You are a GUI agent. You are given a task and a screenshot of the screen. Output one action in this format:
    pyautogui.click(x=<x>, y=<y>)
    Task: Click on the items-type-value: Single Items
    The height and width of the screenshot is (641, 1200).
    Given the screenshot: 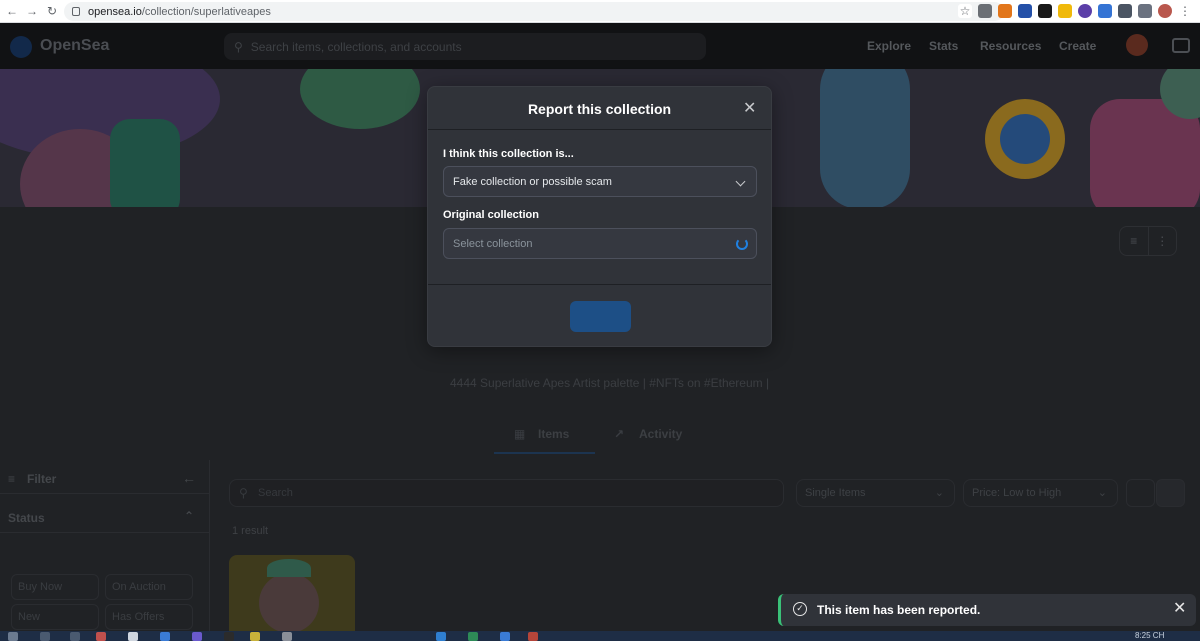 What is the action you would take?
    pyautogui.click(x=835, y=493)
    